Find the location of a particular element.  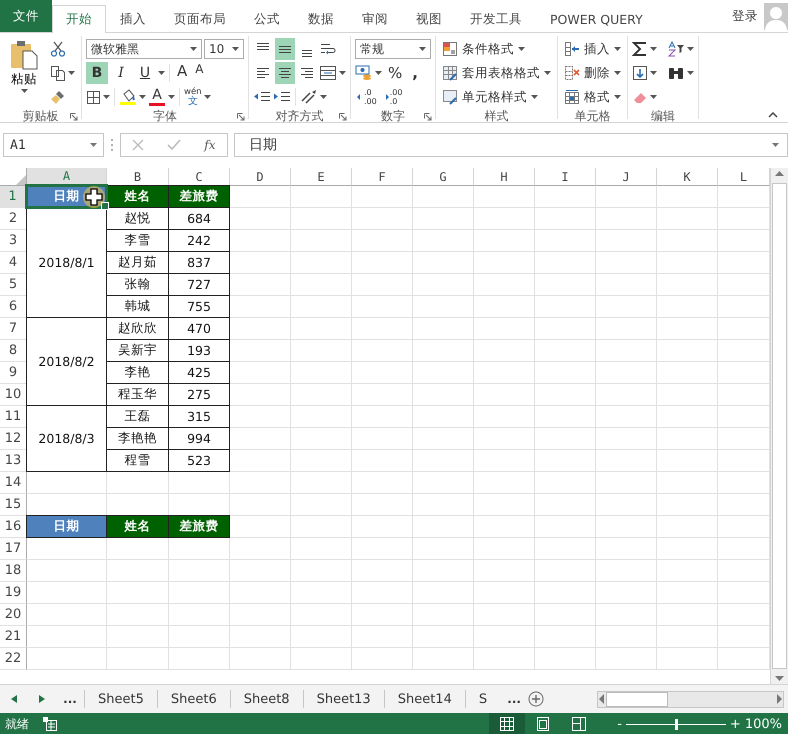

sheet-tab: Sheet6 is located at coordinates (193, 699).